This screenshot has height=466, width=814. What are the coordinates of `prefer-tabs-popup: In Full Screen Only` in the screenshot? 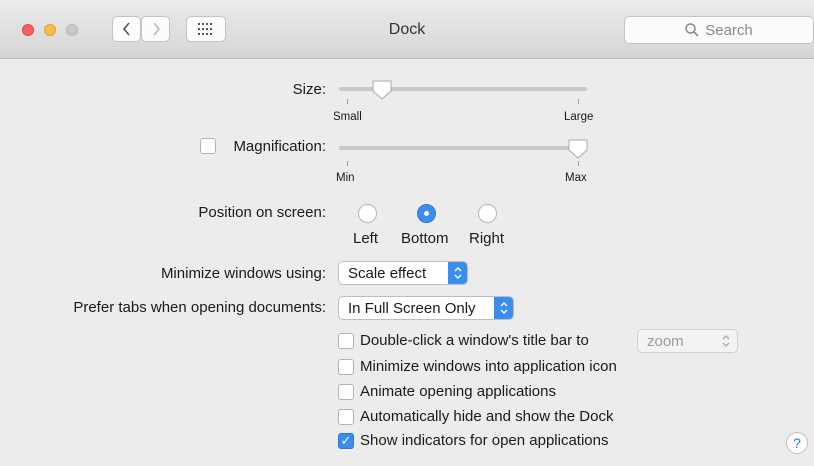 It's located at (426, 308).